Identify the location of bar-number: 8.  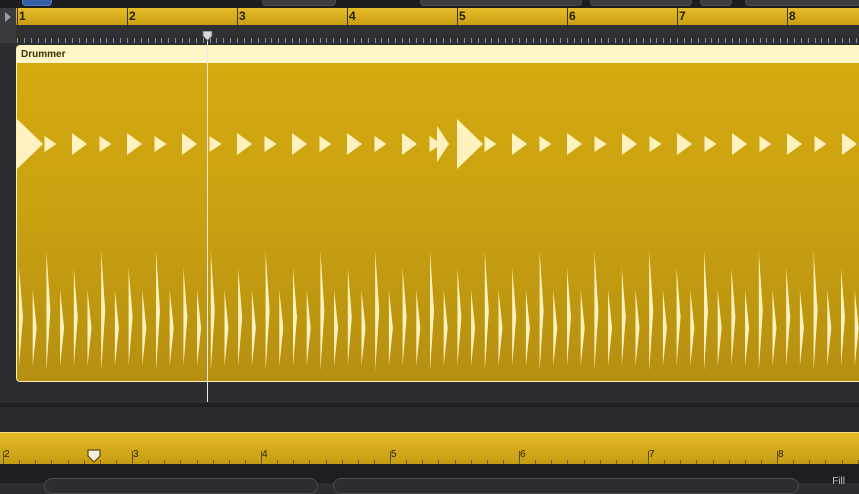
(792, 16).